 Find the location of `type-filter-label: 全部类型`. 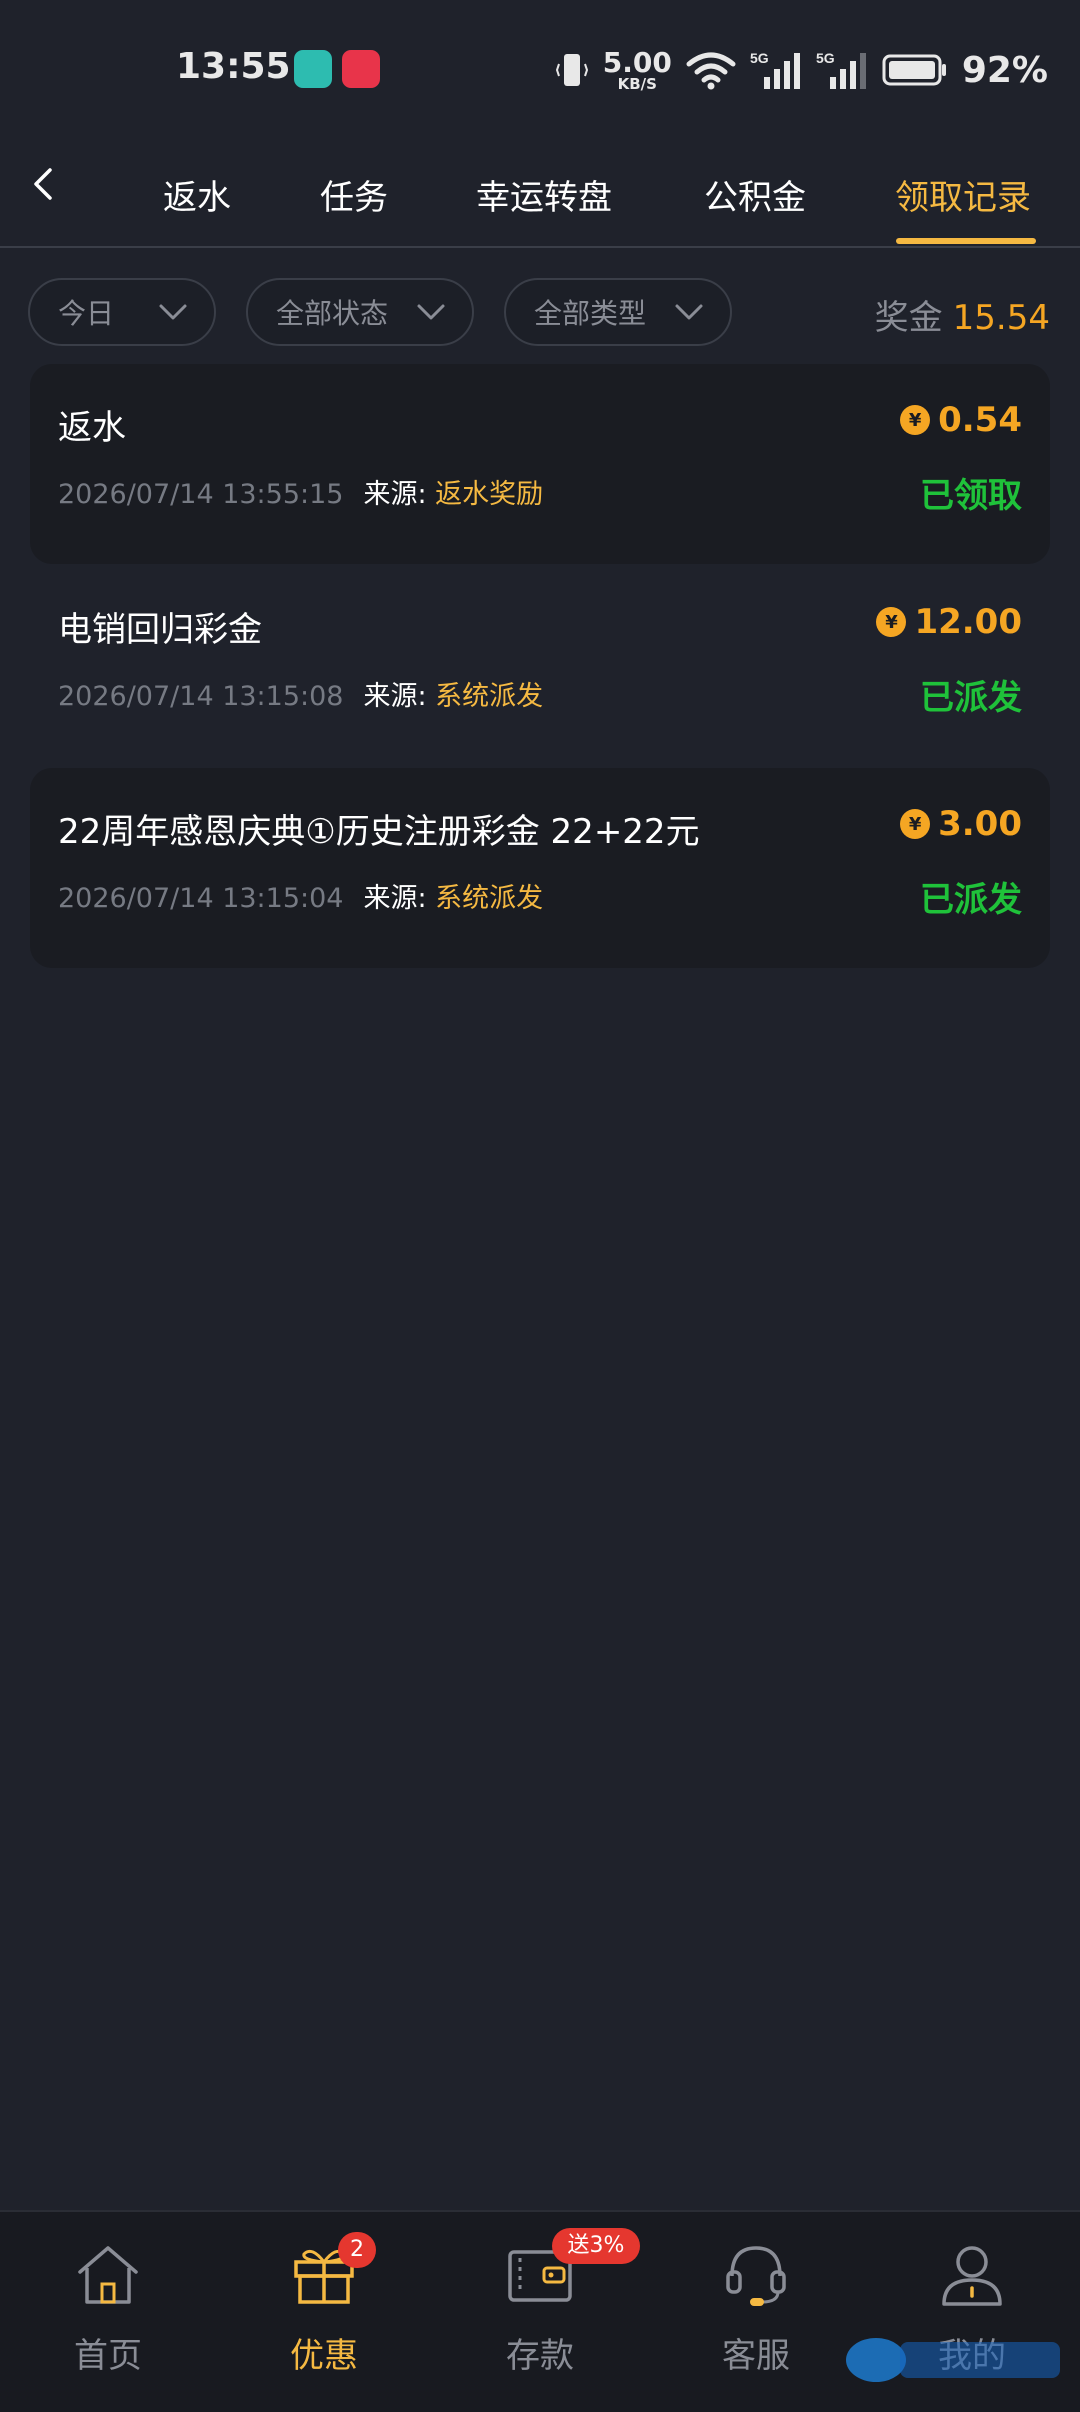

type-filter-label: 全部类型 is located at coordinates (590, 313).